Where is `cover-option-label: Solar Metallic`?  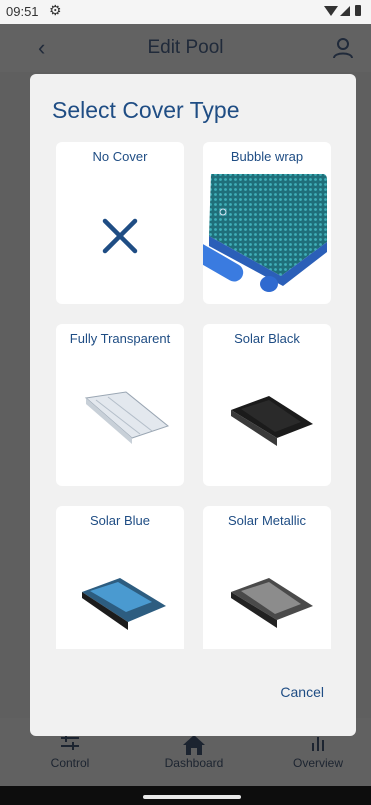 cover-option-label: Solar Metallic is located at coordinates (267, 520).